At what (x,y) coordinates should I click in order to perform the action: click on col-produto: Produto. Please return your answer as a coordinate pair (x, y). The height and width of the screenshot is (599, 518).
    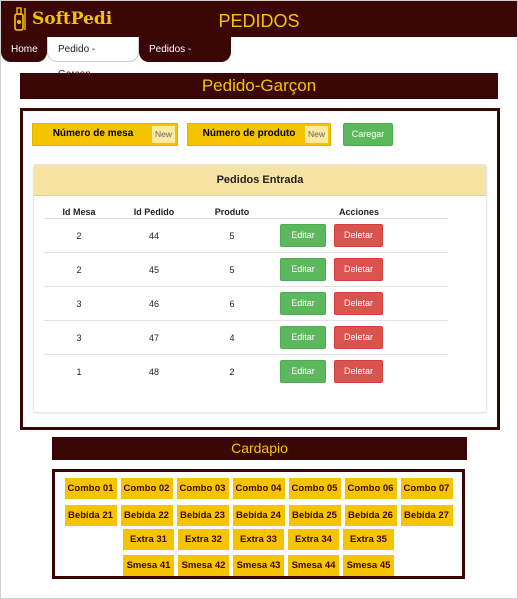
    Looking at the image, I should click on (232, 212).